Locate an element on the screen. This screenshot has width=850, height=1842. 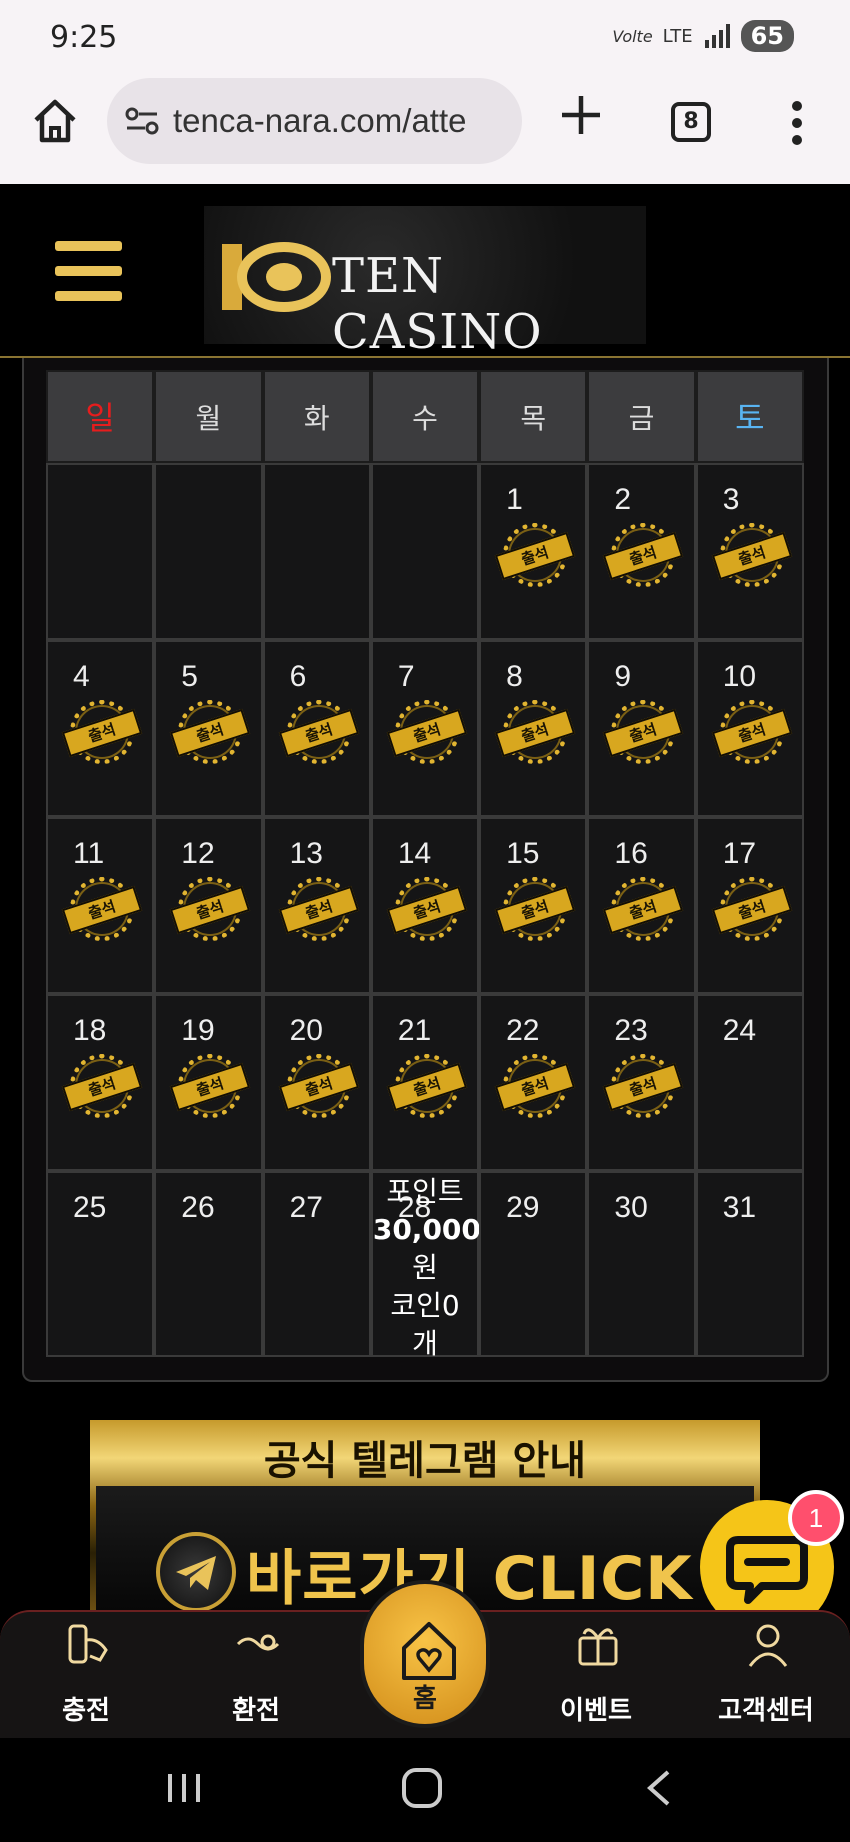
calendar-day-cell: 8 출석 is located at coordinates (533, 728).